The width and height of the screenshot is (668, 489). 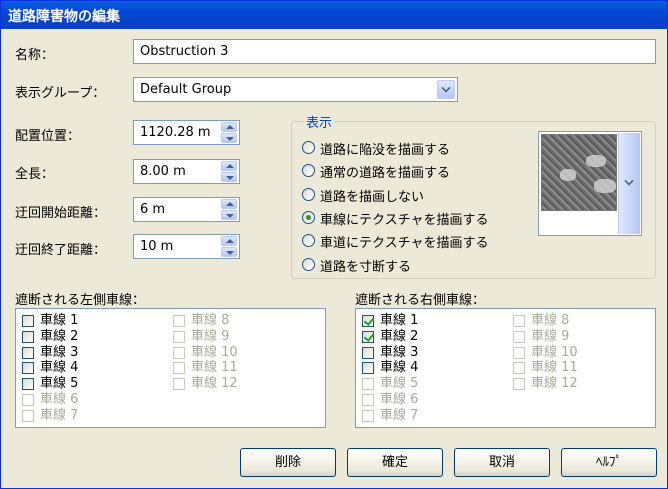 What do you see at coordinates (319, 121) in the screenshot?
I see `display-group-title: 表示` at bounding box center [319, 121].